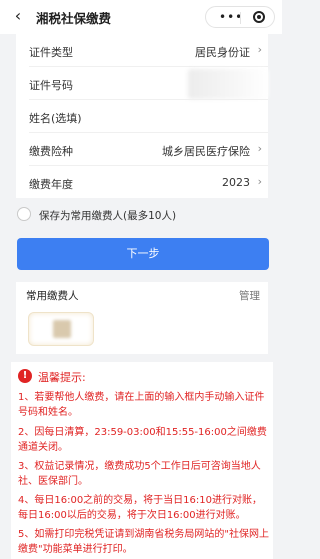  Describe the element at coordinates (141, 17) in the screenshot. I see `nav-bar: ‹ 湘税社保缴费 •••` at that location.